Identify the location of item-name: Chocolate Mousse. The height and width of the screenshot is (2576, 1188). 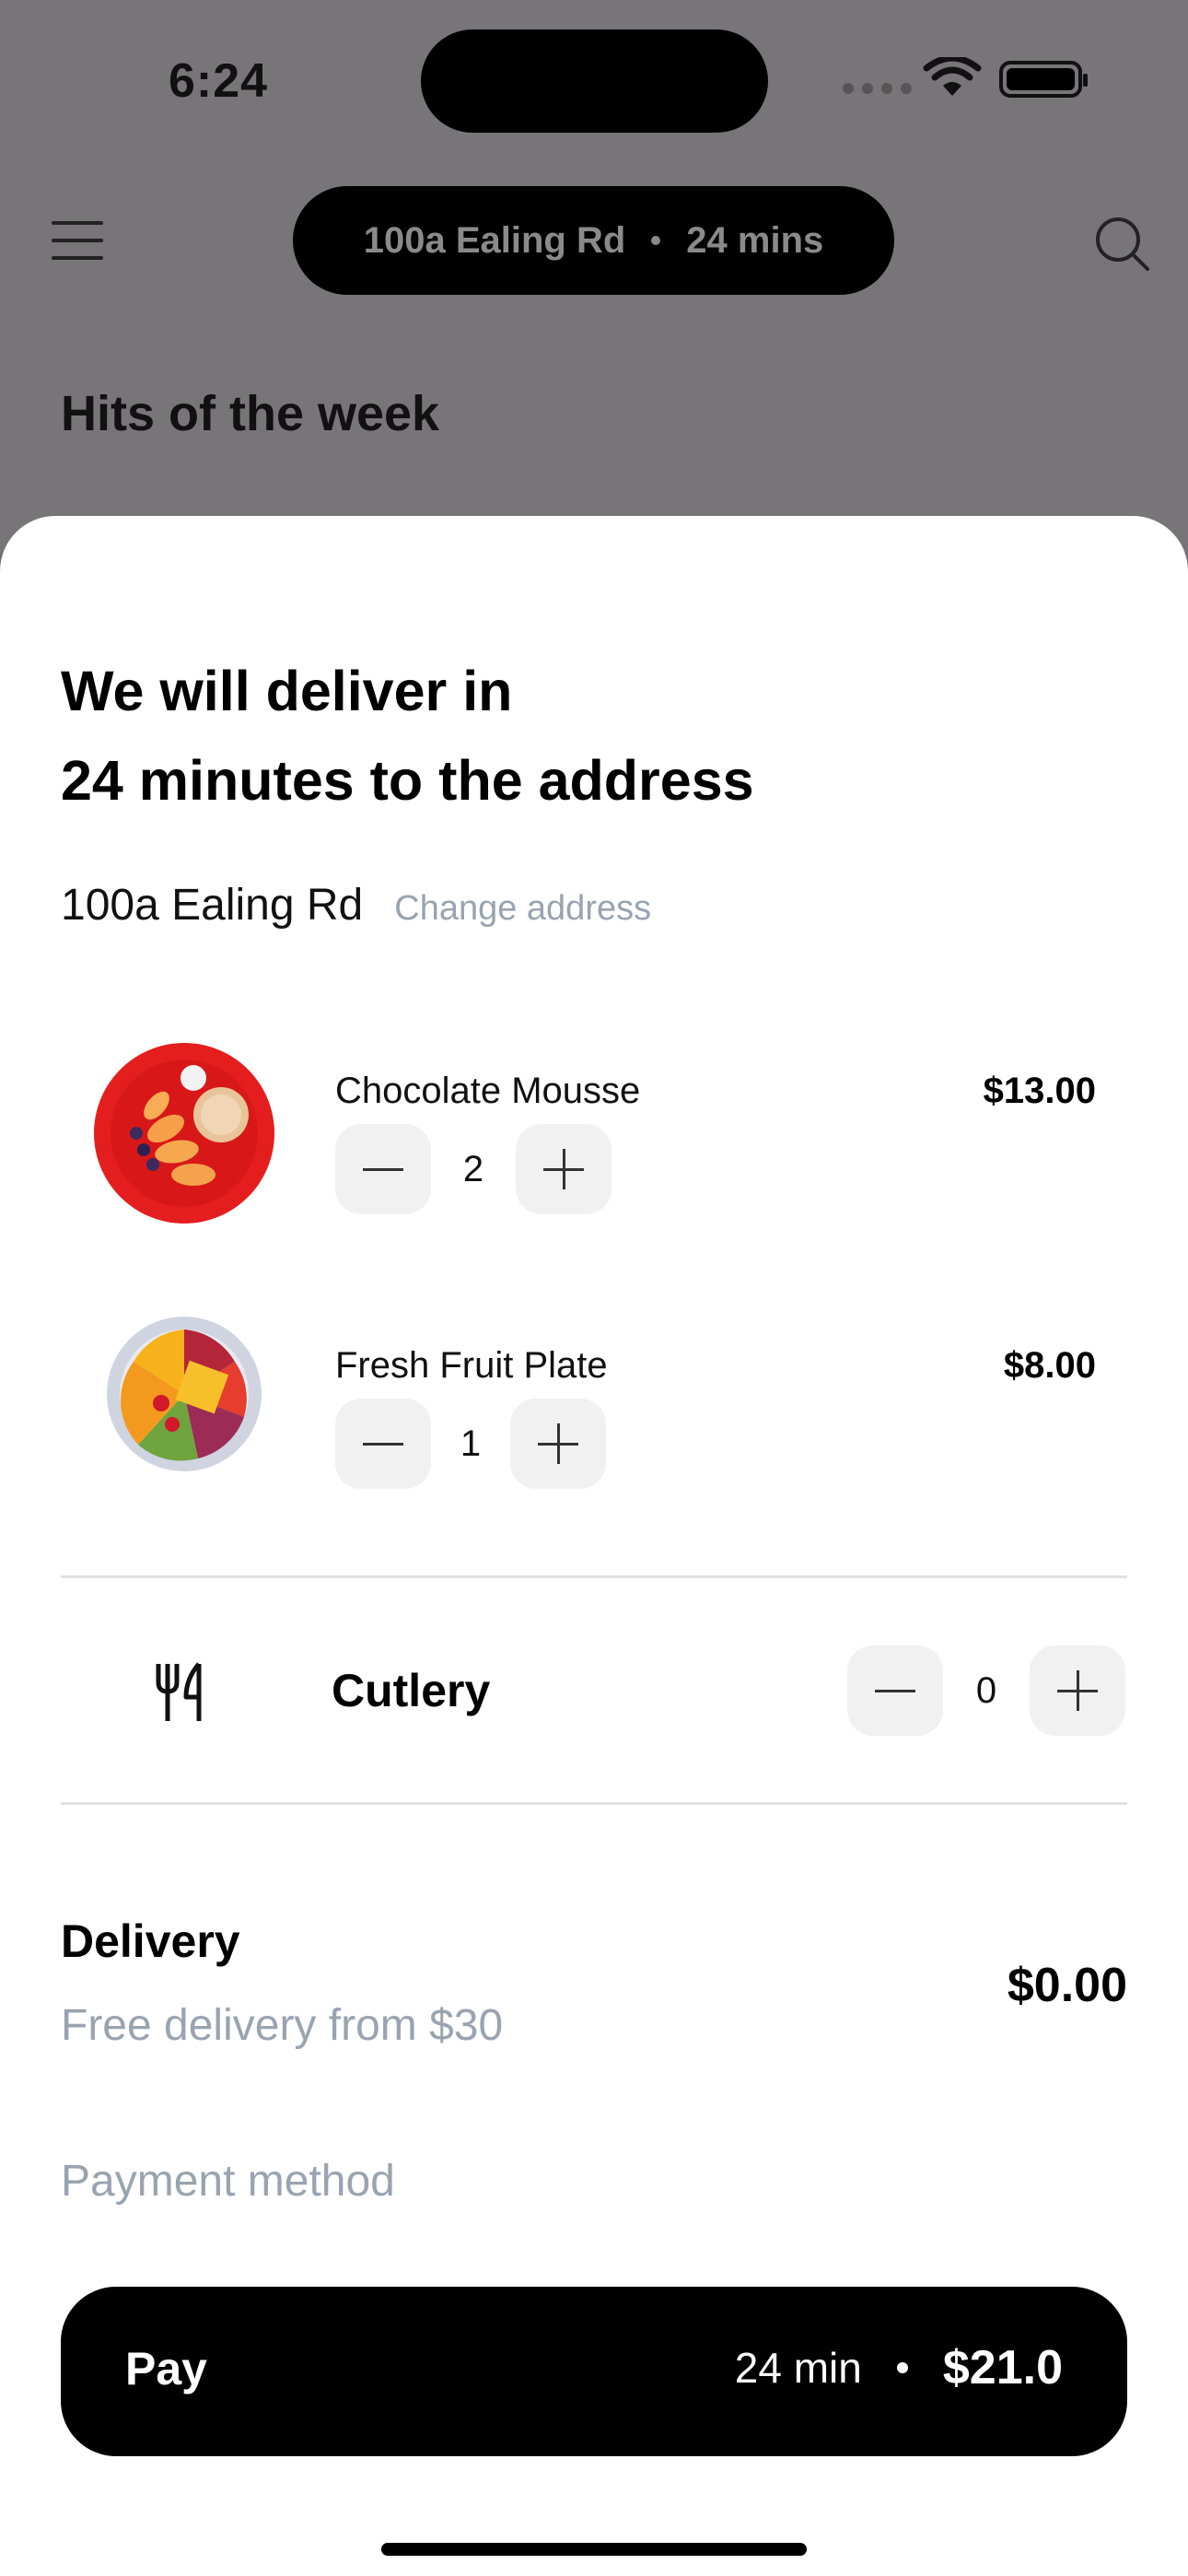
(488, 1091).